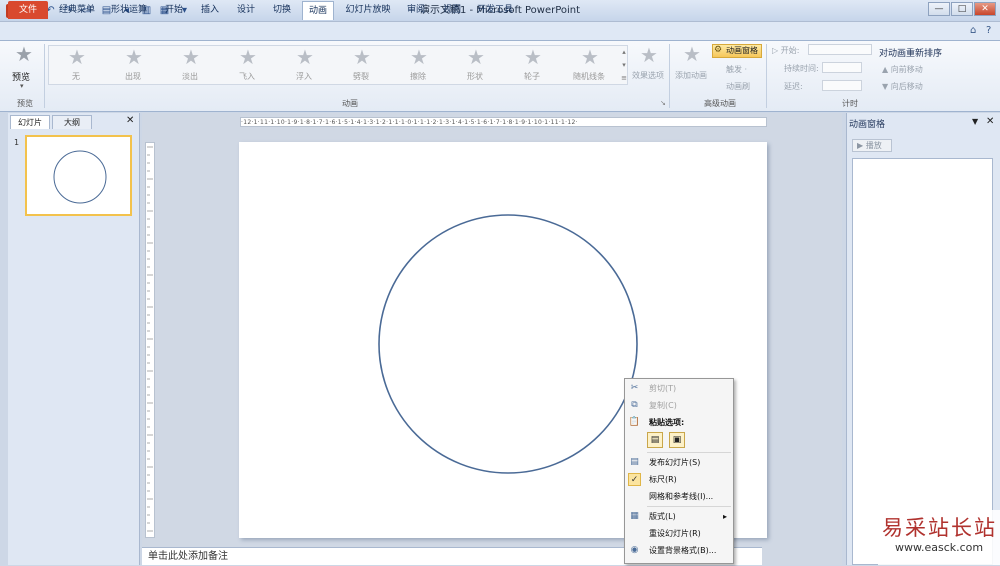 The image size is (1000, 566). What do you see at coordinates (174, 10) in the screenshot?
I see `tab-home: 开始` at bounding box center [174, 10].